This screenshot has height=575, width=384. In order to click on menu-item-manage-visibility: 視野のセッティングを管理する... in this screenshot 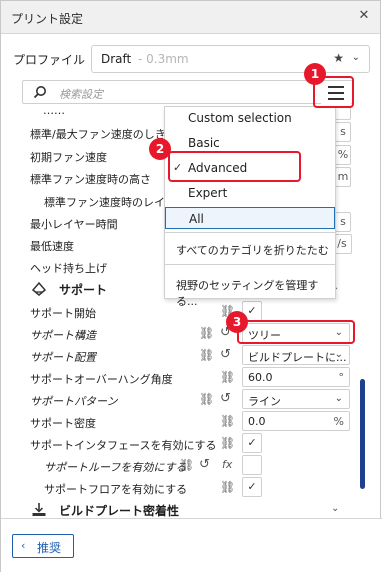, I will do `click(250, 290)`.